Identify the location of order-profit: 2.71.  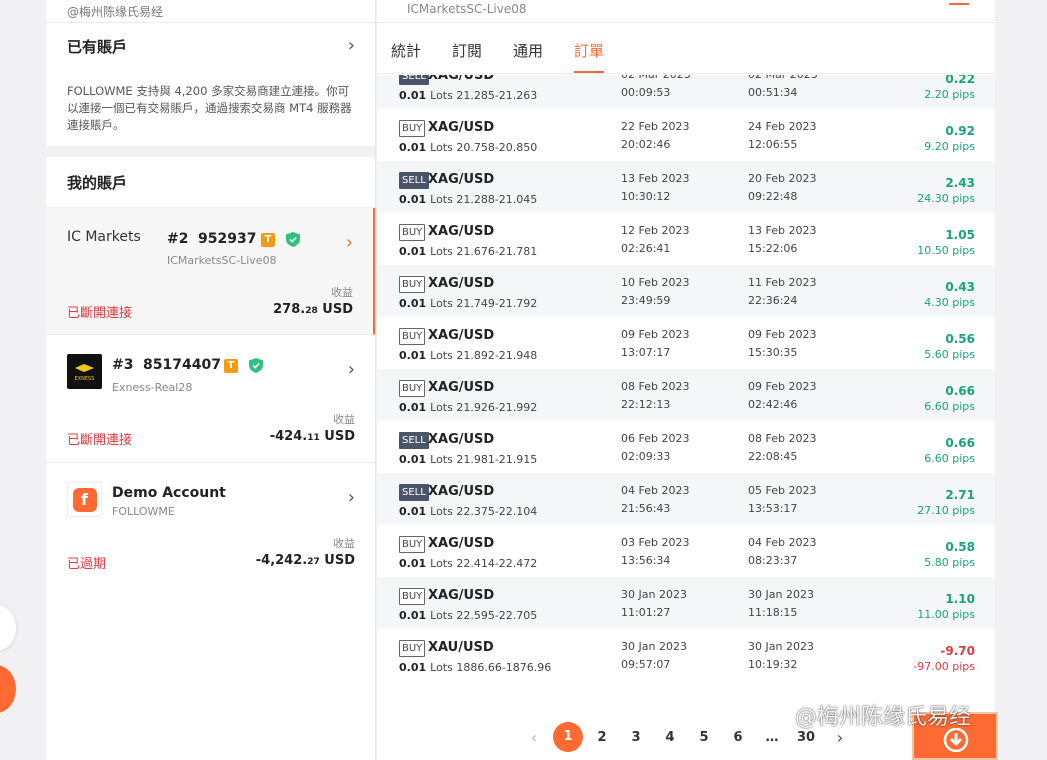
(960, 495).